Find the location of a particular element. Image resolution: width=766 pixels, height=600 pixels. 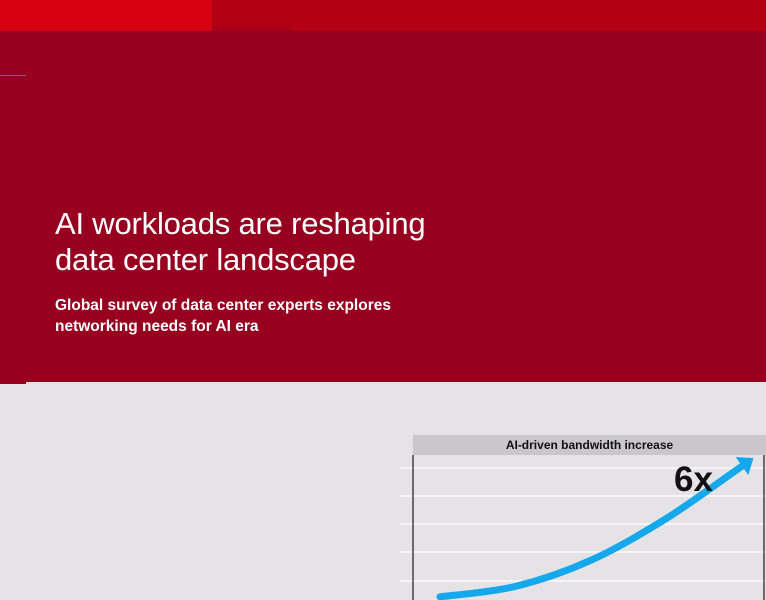

corner-rule is located at coordinates (13, 75).